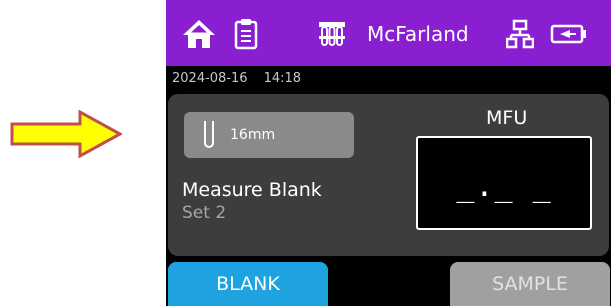  I want to click on clipboard-icon, so click(246, 34).